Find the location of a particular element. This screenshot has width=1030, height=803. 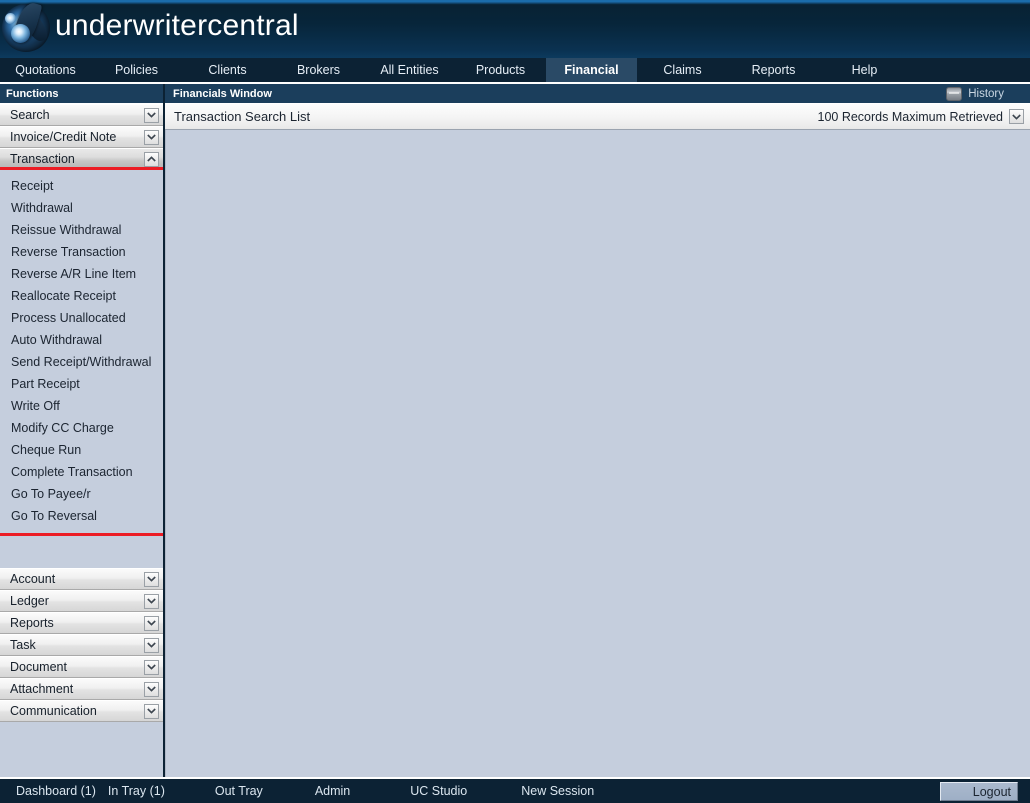

subbar-title: Transaction Search List is located at coordinates (242, 116).